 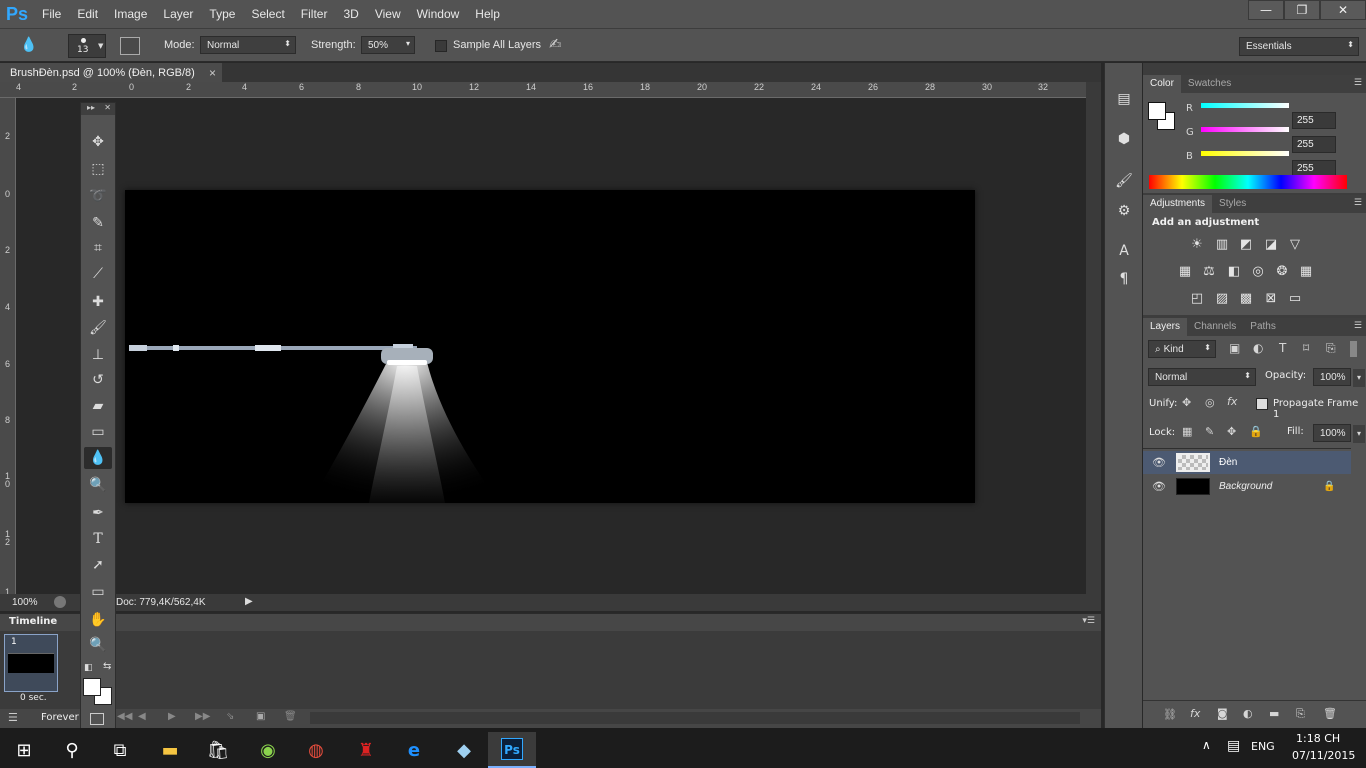 What do you see at coordinates (464, 750) in the screenshot?
I see `notes-app-icon: ◆` at bounding box center [464, 750].